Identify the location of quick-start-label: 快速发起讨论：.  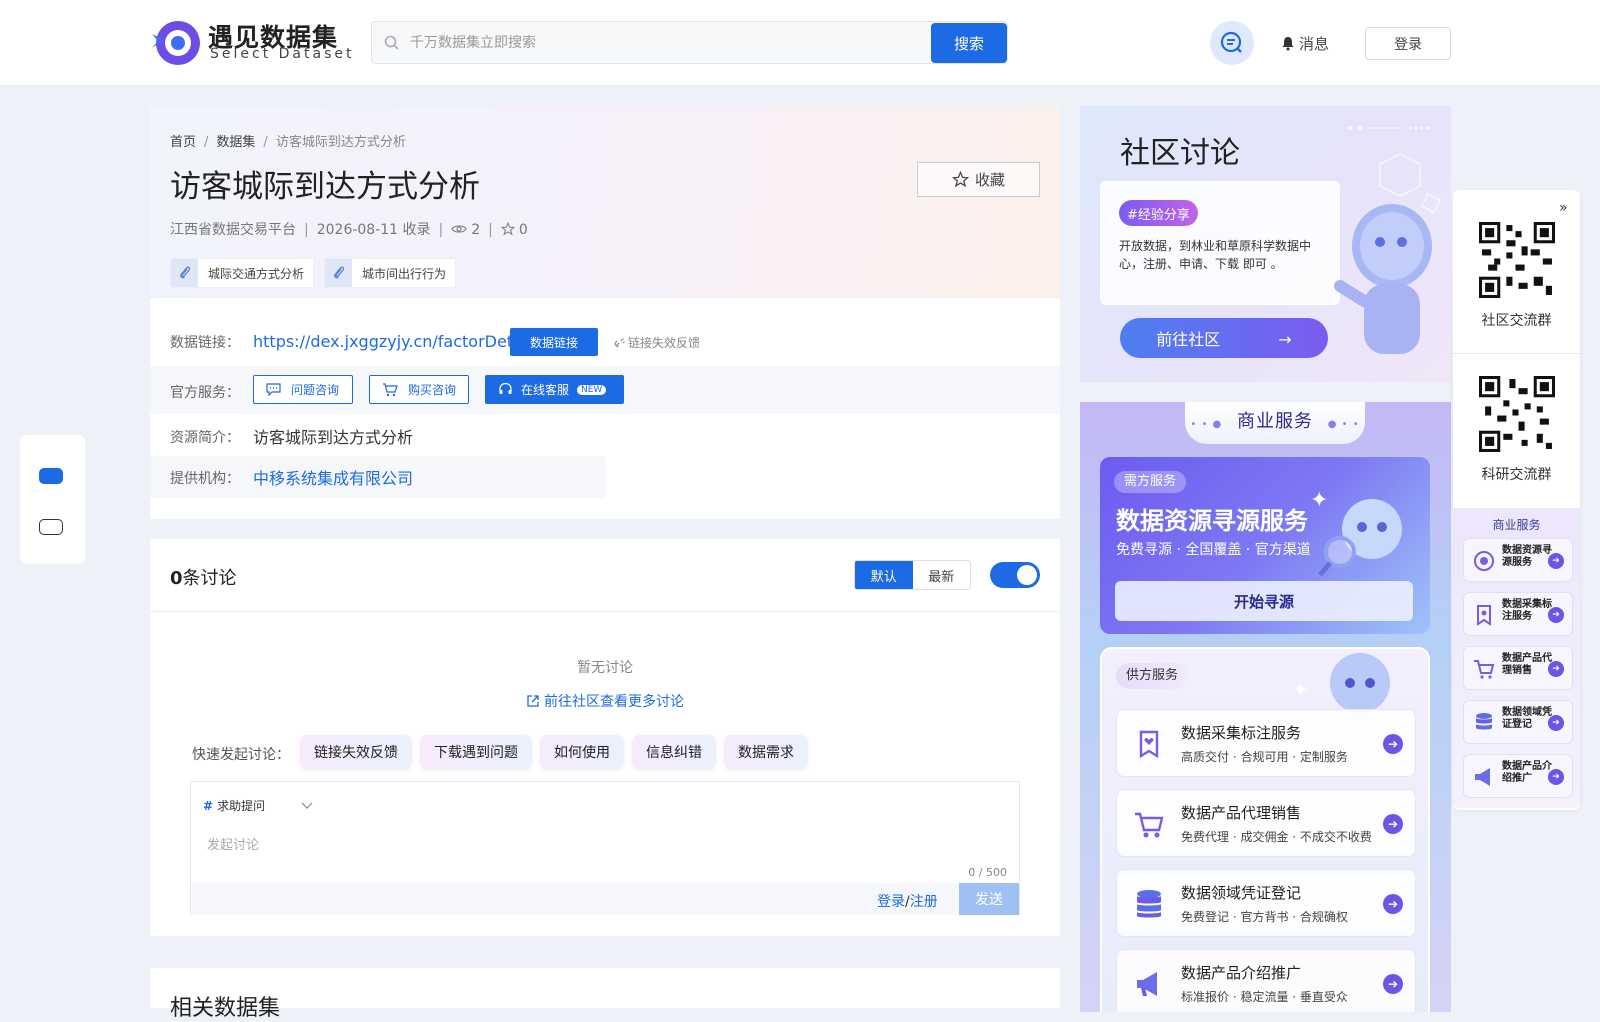
(241, 755).